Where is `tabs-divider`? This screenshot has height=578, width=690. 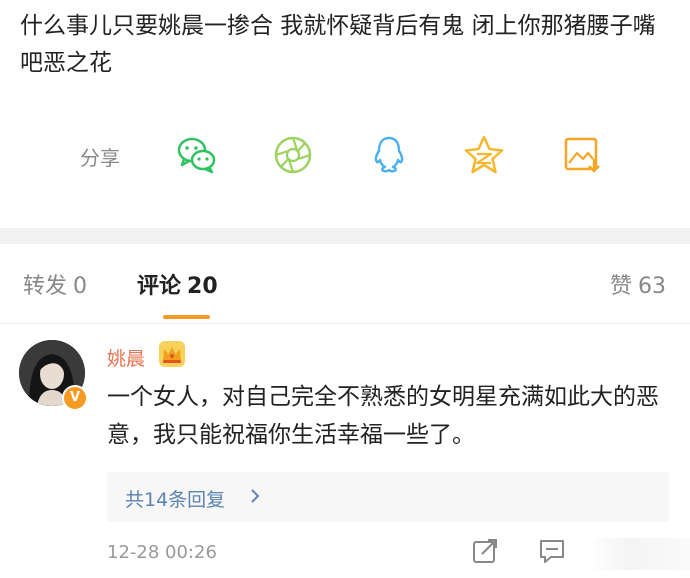
tabs-divider is located at coordinates (345, 323).